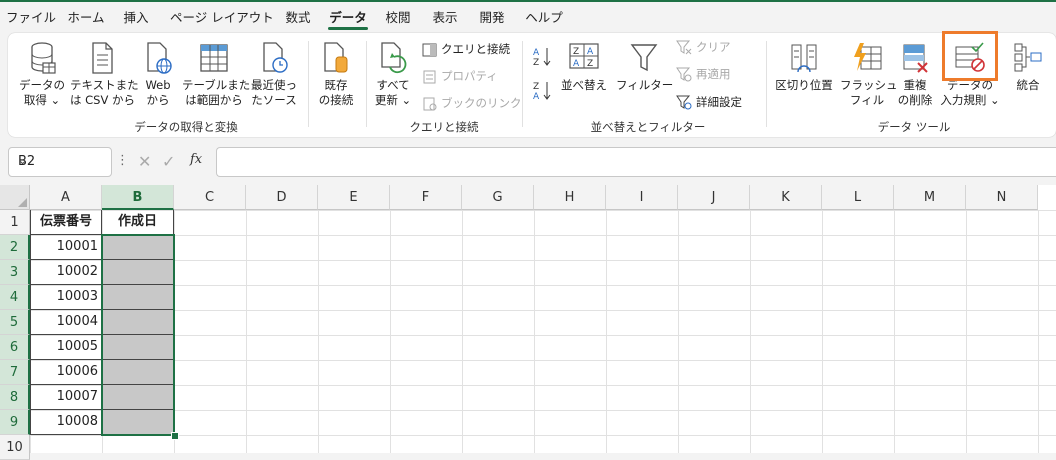 This screenshot has width=1056, height=460. Describe the element at coordinates (175, 436) in the screenshot. I see `fill-handle` at that location.